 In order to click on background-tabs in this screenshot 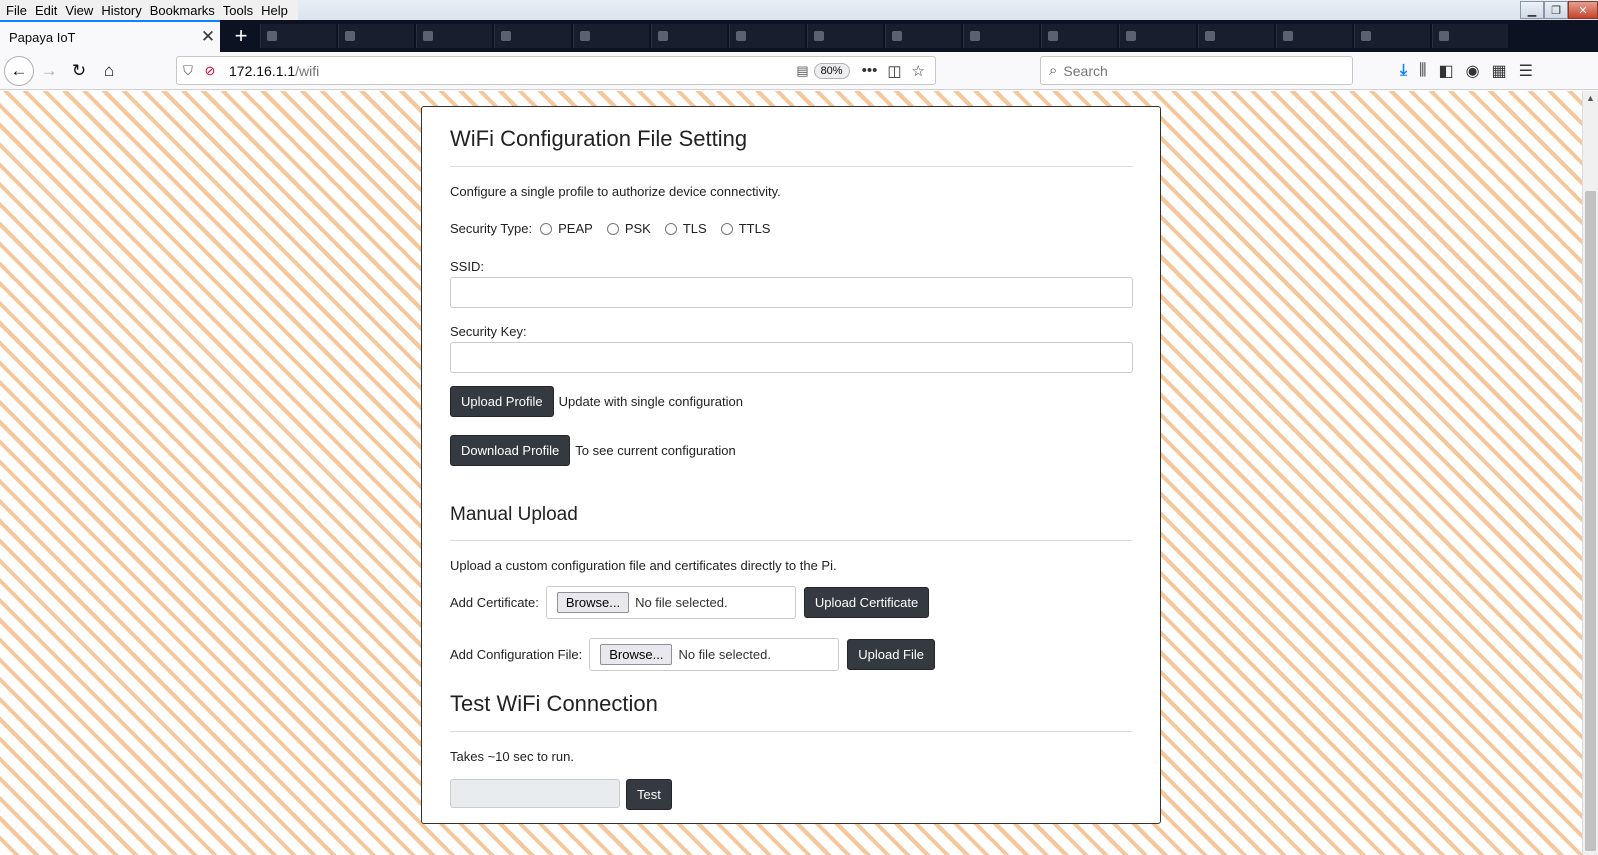, I will do `click(884, 36)`.